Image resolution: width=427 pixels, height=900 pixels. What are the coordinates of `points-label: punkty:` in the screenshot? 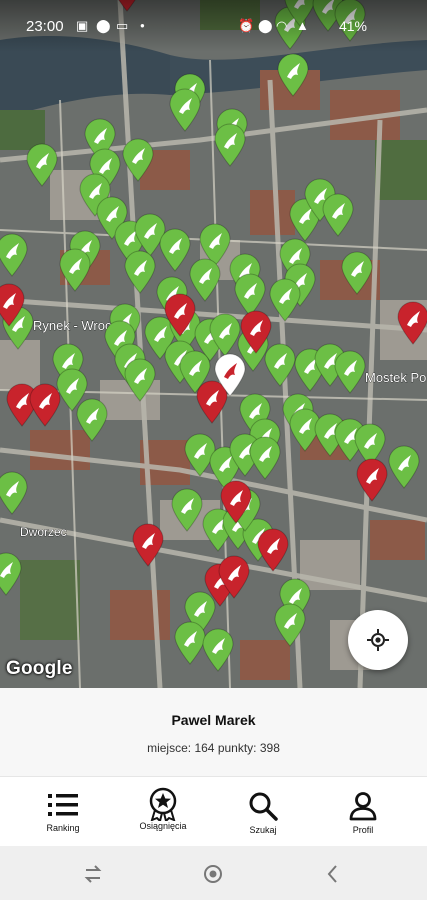 It's located at (237, 748).